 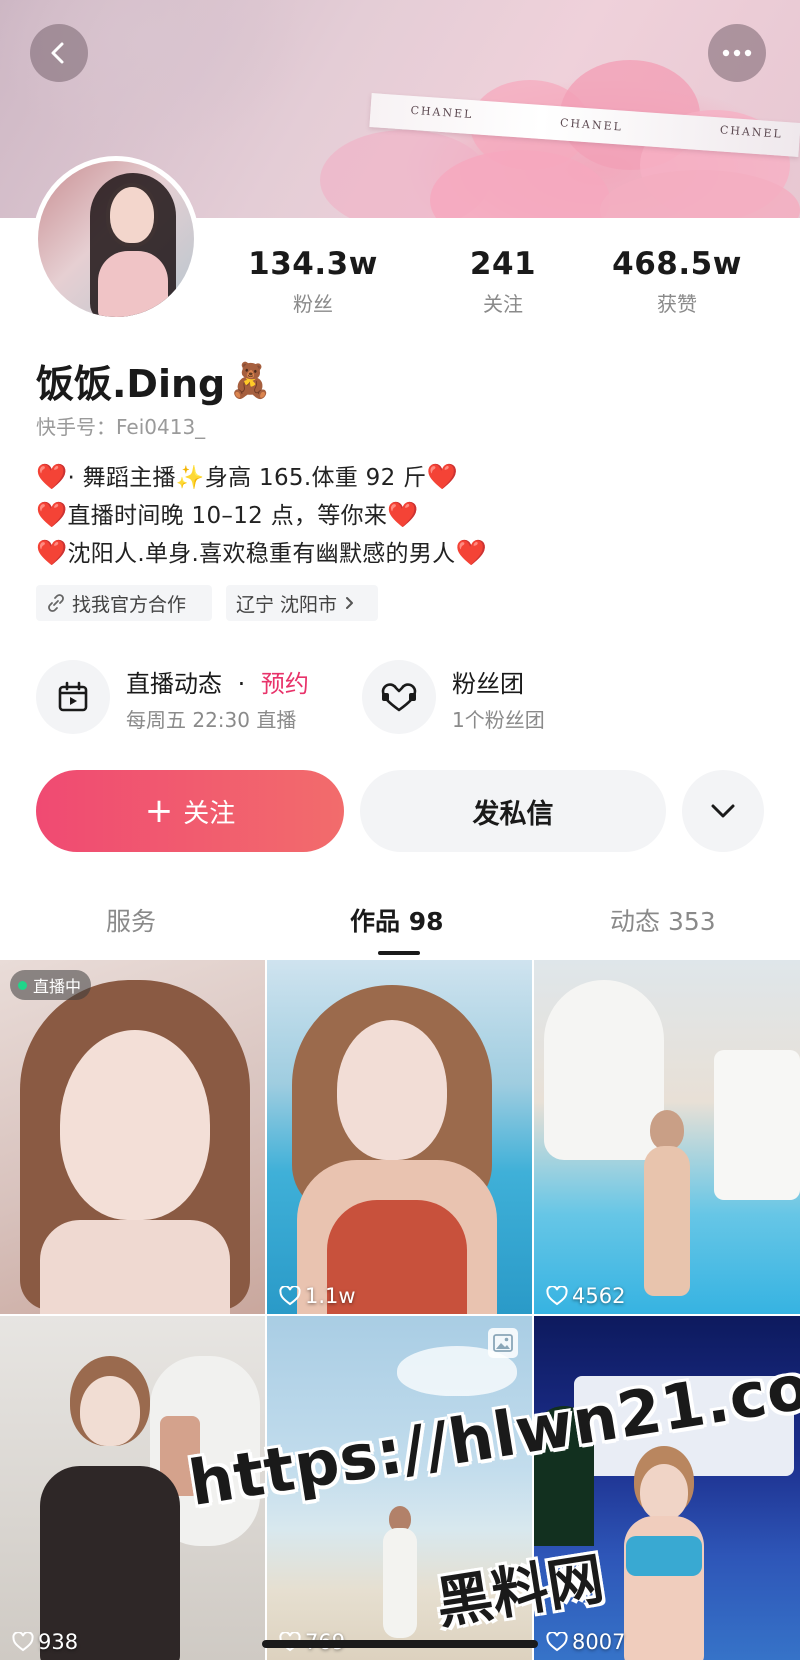 I want to click on link-icon, so click(x=56, y=603).